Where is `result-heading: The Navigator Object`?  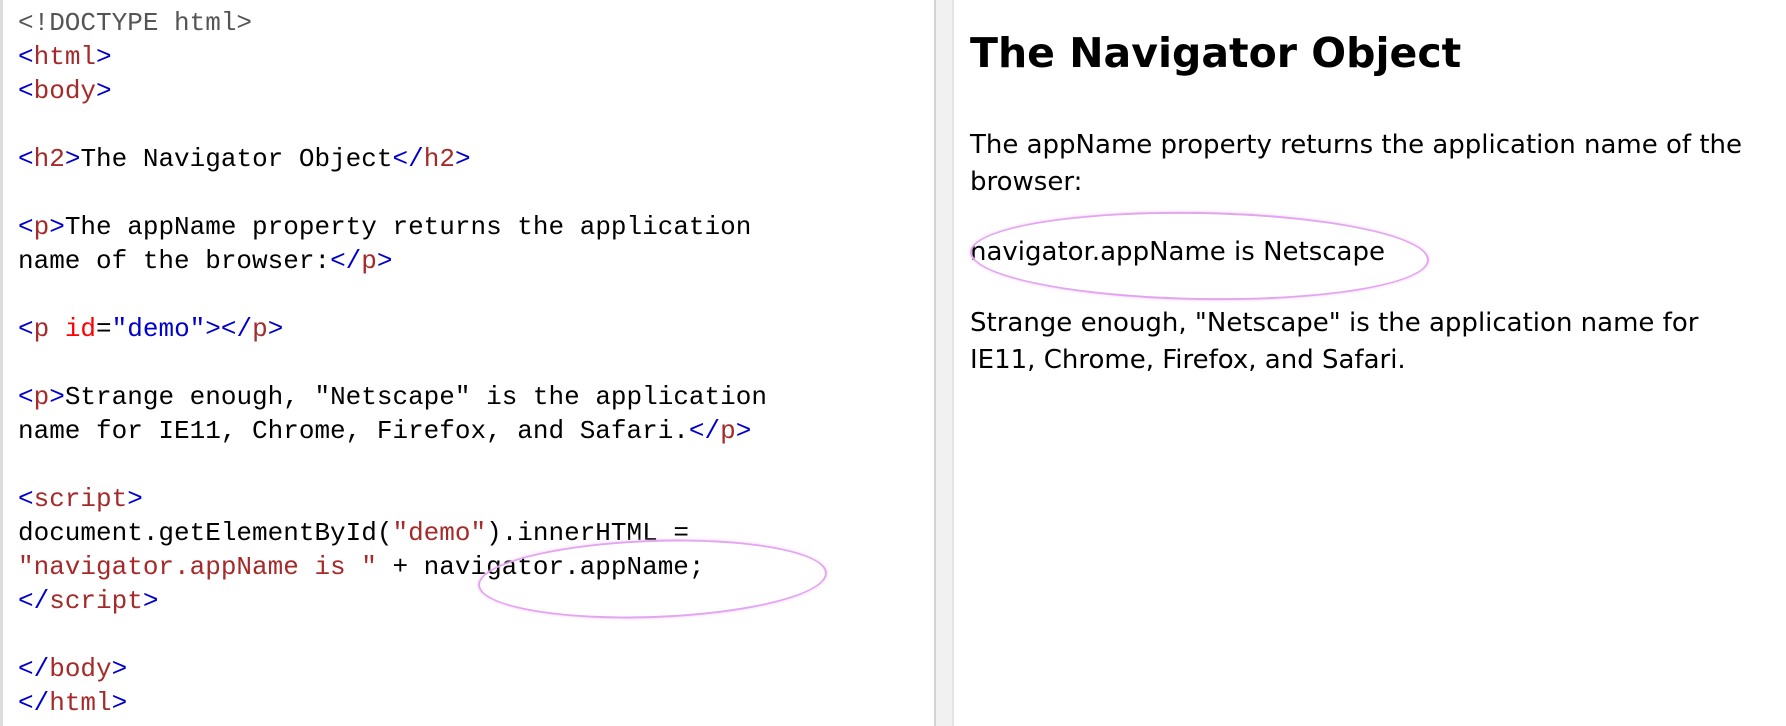
result-heading: The Navigator Object is located at coordinates (1216, 53).